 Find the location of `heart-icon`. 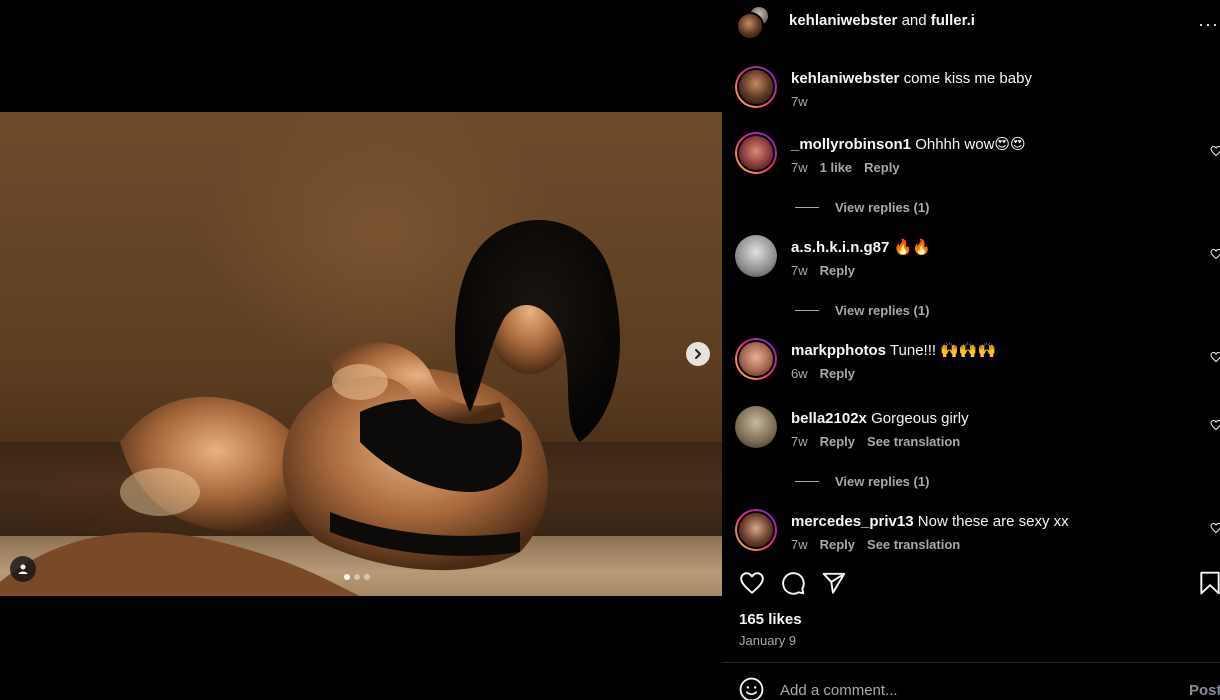

heart-icon is located at coordinates (752, 583).